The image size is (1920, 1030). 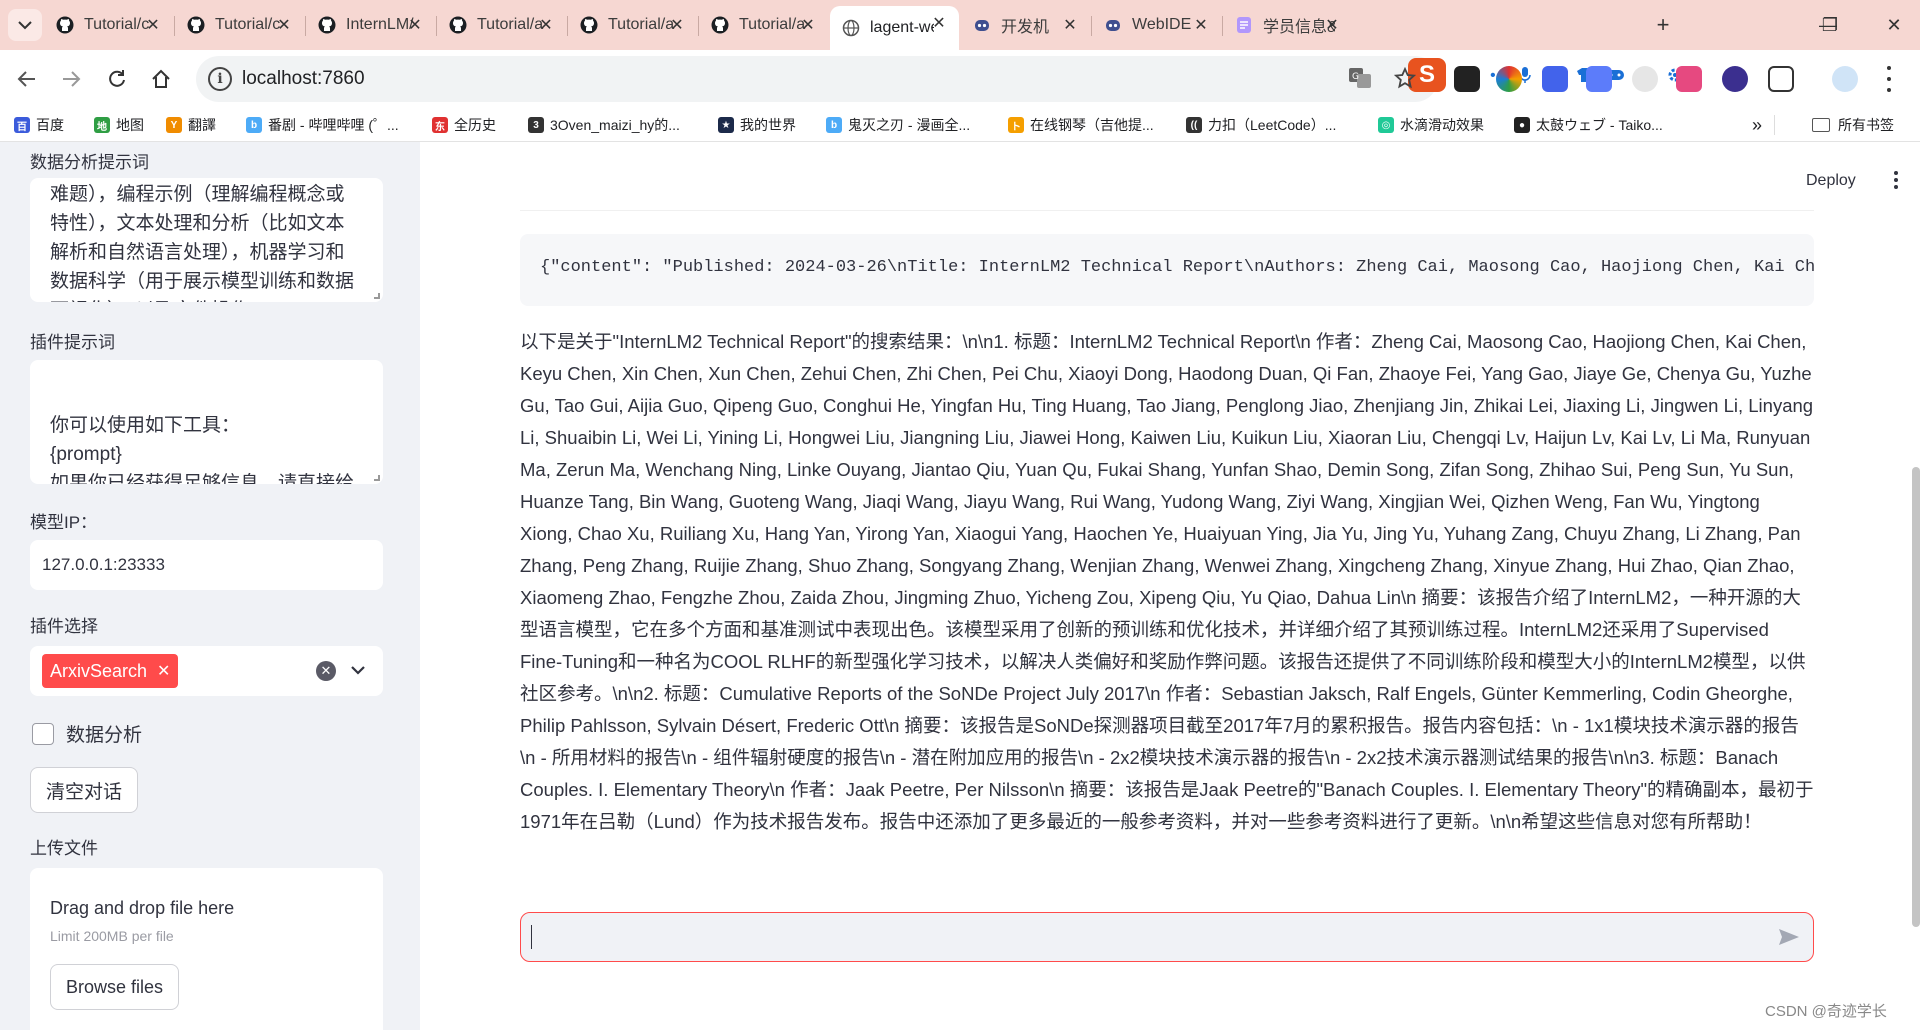 What do you see at coordinates (1287, 25) in the screenshot?
I see `browser-tab: 学员信息& ✕` at bounding box center [1287, 25].